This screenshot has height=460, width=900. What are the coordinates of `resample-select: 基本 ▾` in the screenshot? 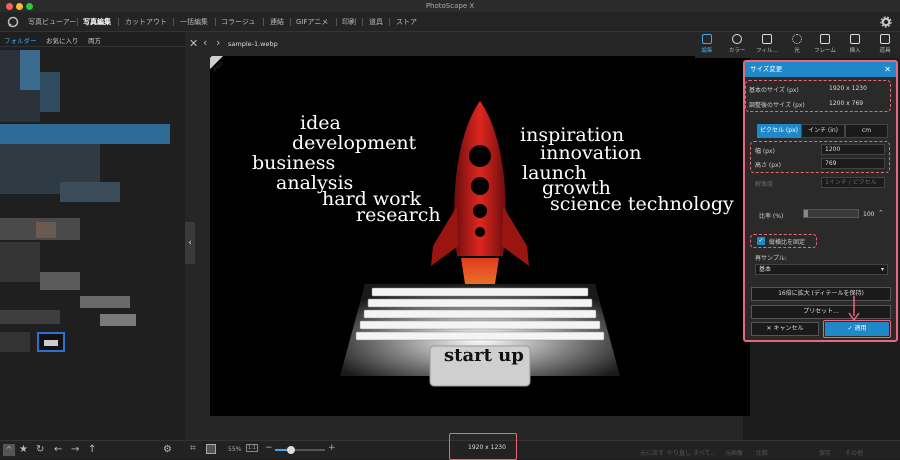 It's located at (821, 269).